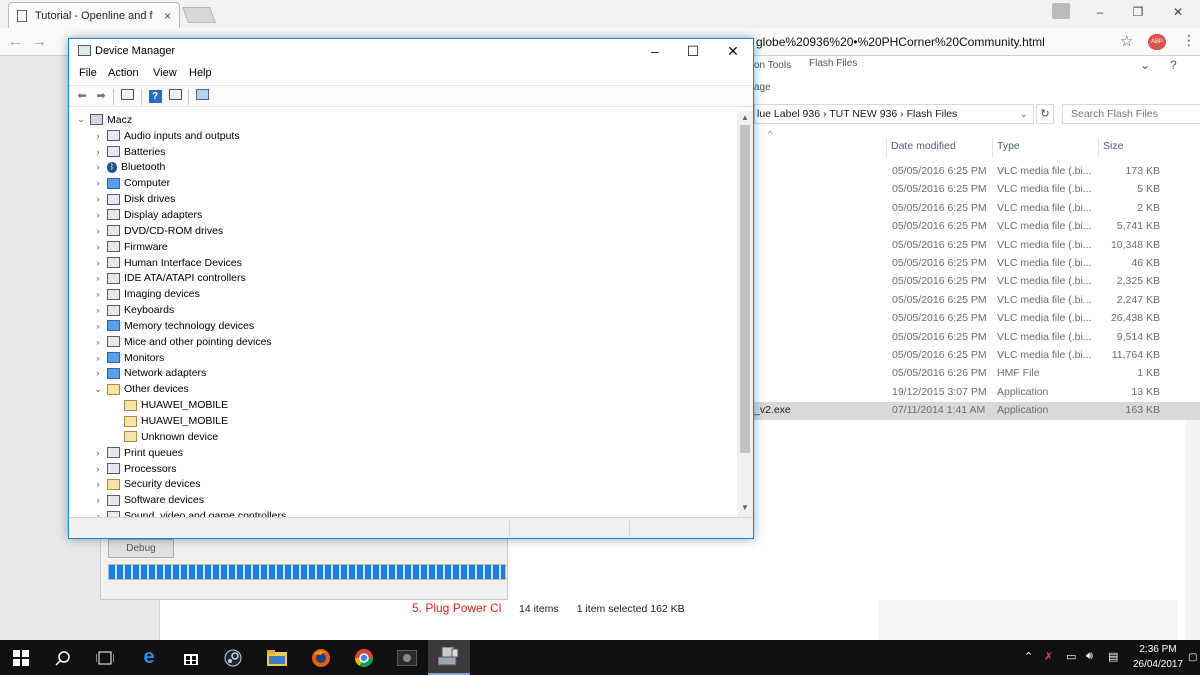  I want to click on scan-hardware-icon, so click(202, 96).